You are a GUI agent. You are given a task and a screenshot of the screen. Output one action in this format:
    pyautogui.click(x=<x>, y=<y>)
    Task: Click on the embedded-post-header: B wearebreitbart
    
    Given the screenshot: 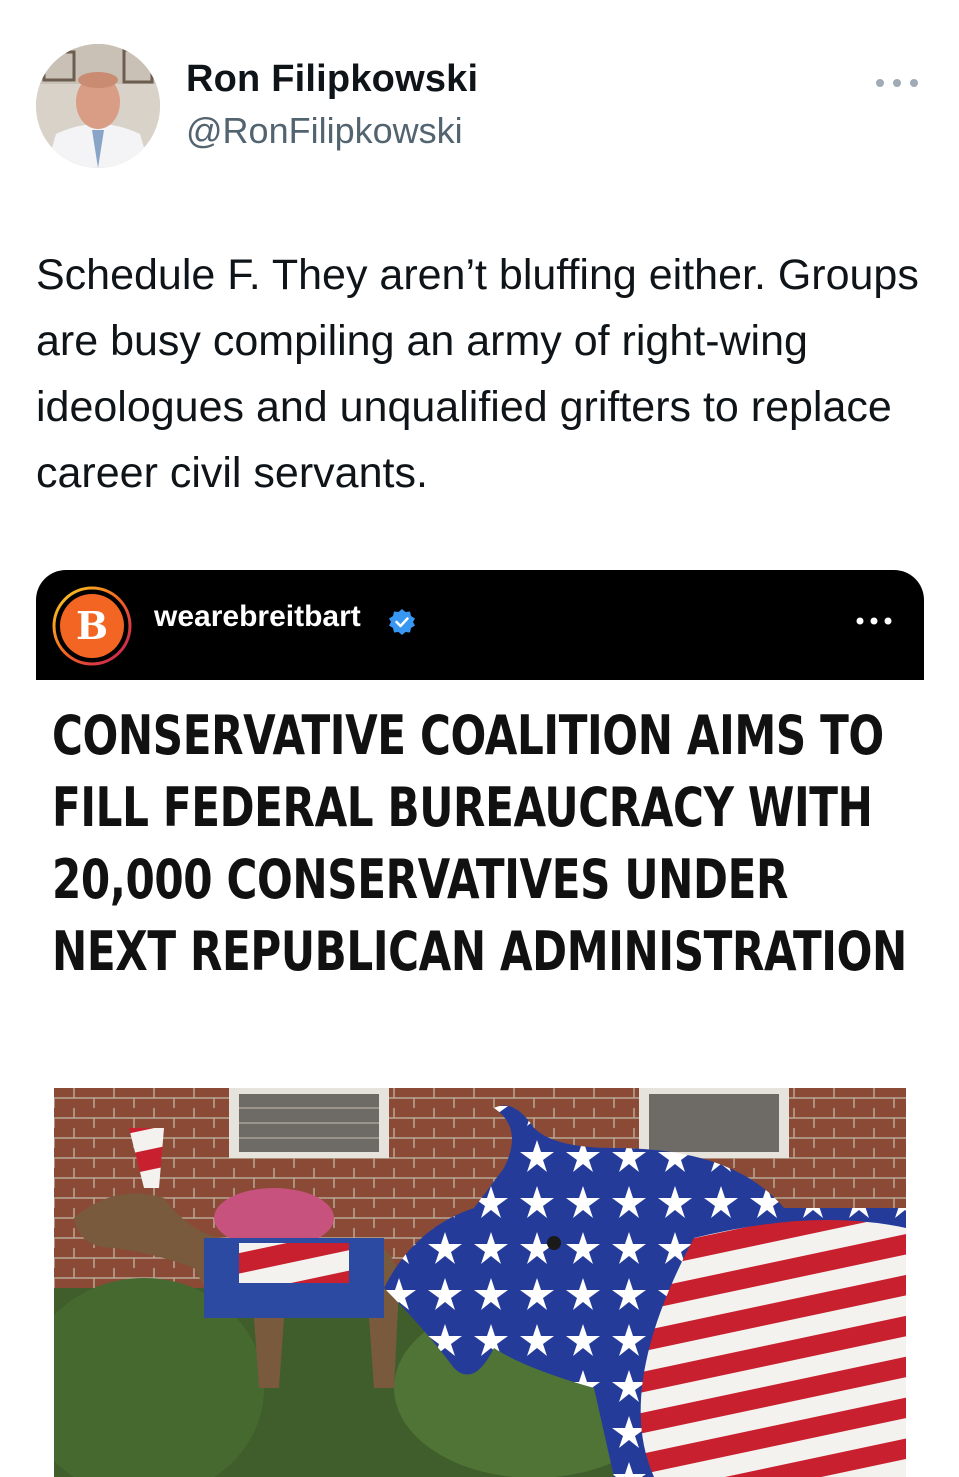 What is the action you would take?
    pyautogui.click(x=480, y=625)
    